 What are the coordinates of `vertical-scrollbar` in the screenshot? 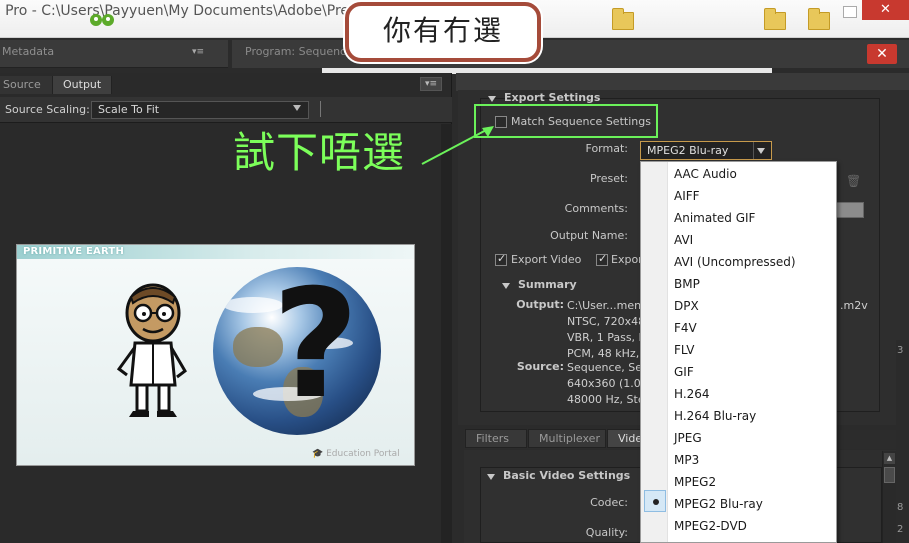 It's located at (889, 497).